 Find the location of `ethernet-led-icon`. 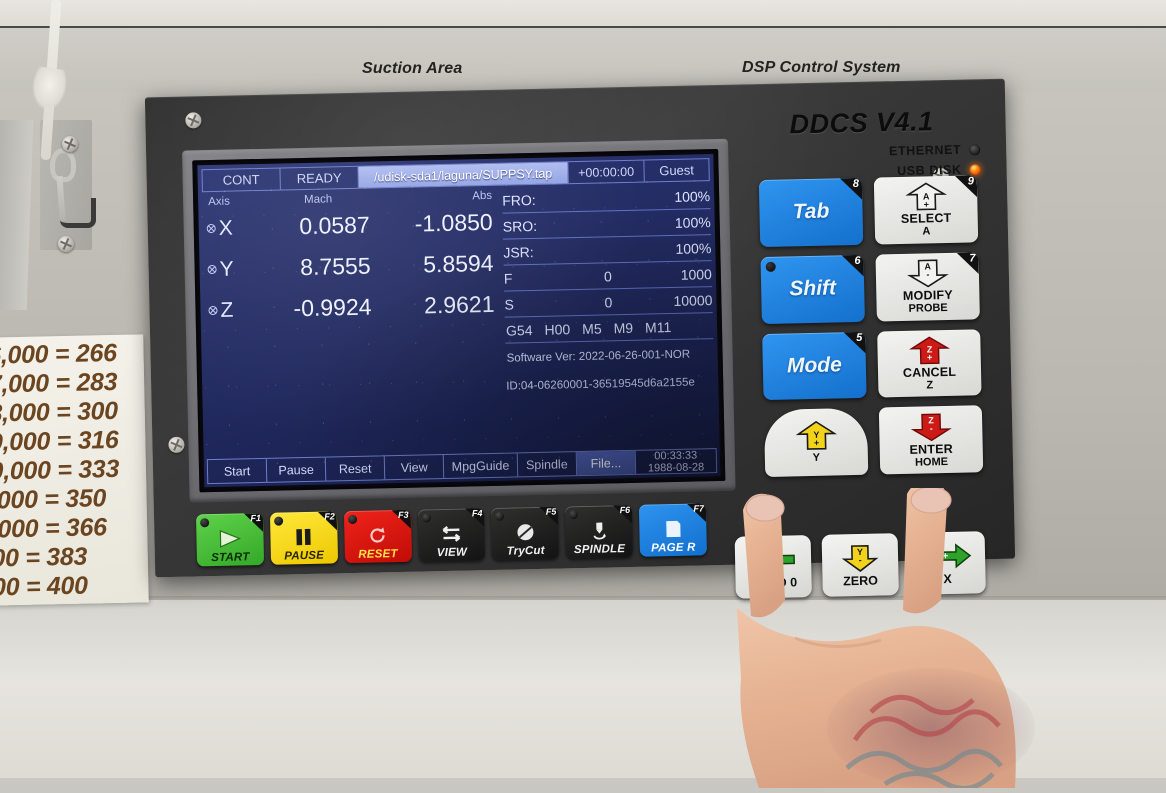

ethernet-led-icon is located at coordinates (975, 149).